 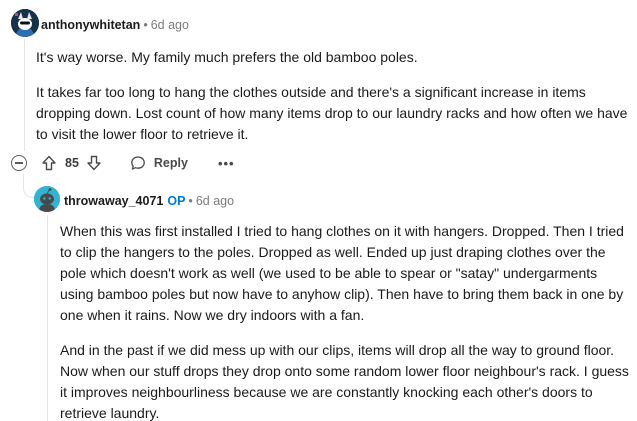 I want to click on reply-button: Reply, so click(x=159, y=163).